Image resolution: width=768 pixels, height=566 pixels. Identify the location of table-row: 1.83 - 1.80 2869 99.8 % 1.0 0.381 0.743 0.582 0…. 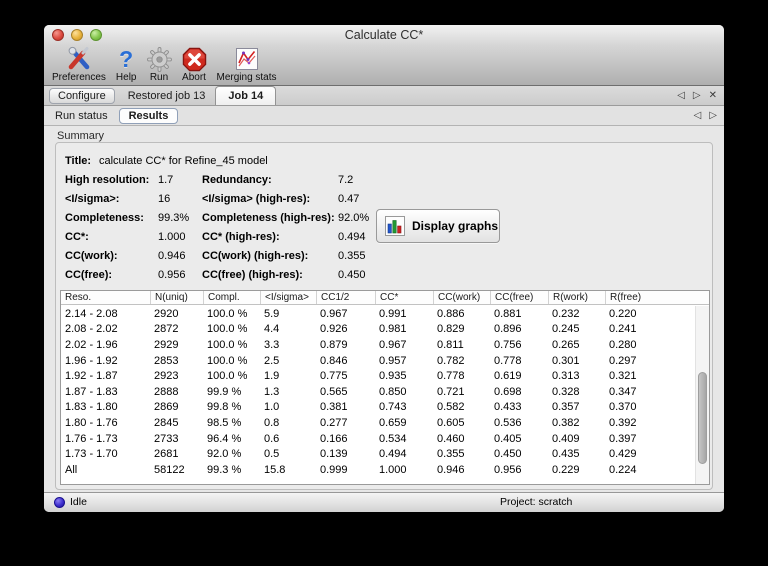
(378, 408).